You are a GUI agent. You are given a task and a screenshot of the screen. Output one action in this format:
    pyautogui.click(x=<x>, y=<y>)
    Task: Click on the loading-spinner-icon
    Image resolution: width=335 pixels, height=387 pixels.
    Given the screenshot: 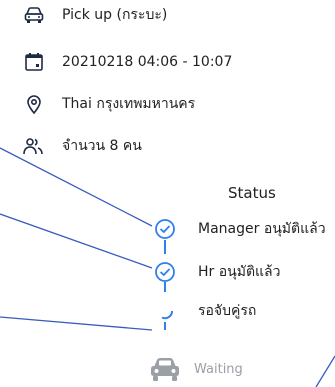 What is the action you would take?
    pyautogui.click(x=165, y=311)
    